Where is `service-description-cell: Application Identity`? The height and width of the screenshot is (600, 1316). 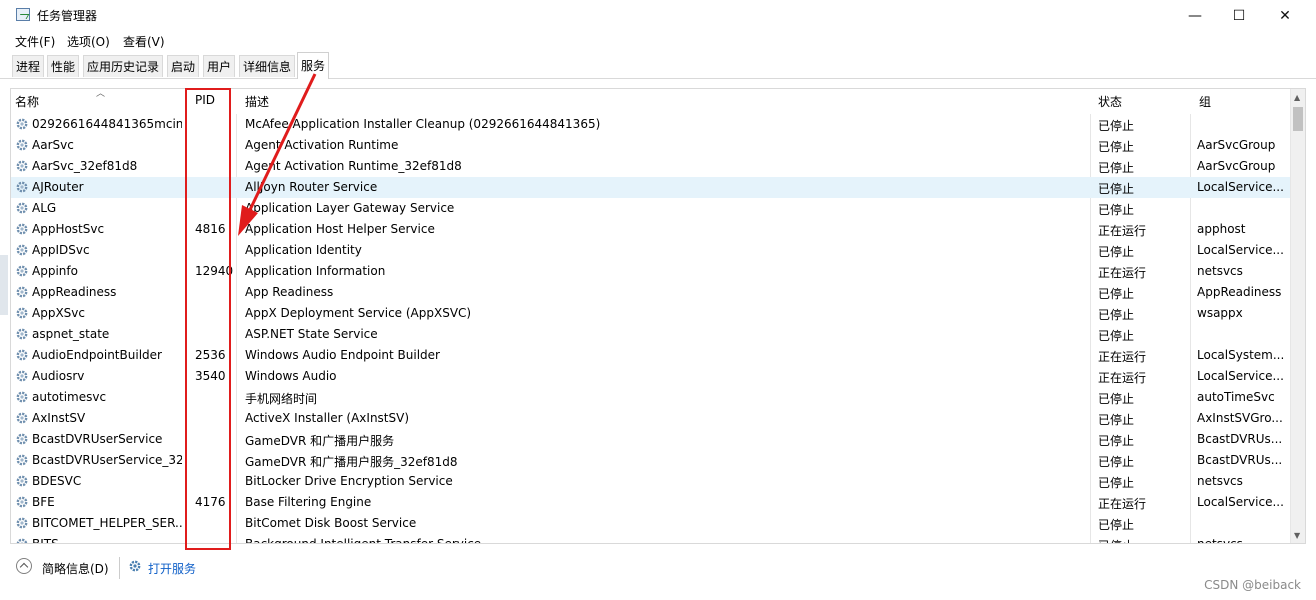 service-description-cell: Application Identity is located at coordinates (303, 250).